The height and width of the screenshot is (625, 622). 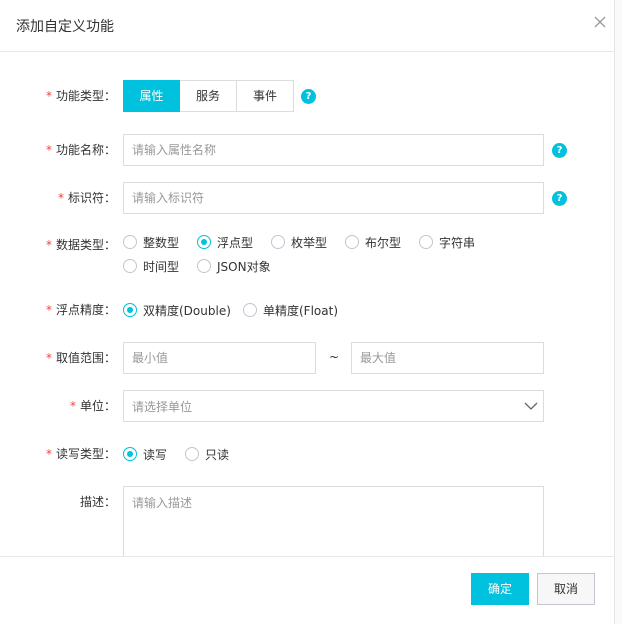 What do you see at coordinates (80, 310) in the screenshot?
I see `precision-label: * 浮点精度：` at bounding box center [80, 310].